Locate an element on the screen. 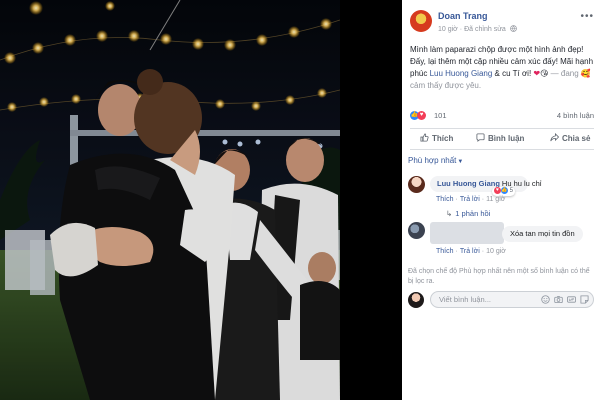  post-actions: Thích Bình luận Chia sẻ is located at coordinates (502, 139).